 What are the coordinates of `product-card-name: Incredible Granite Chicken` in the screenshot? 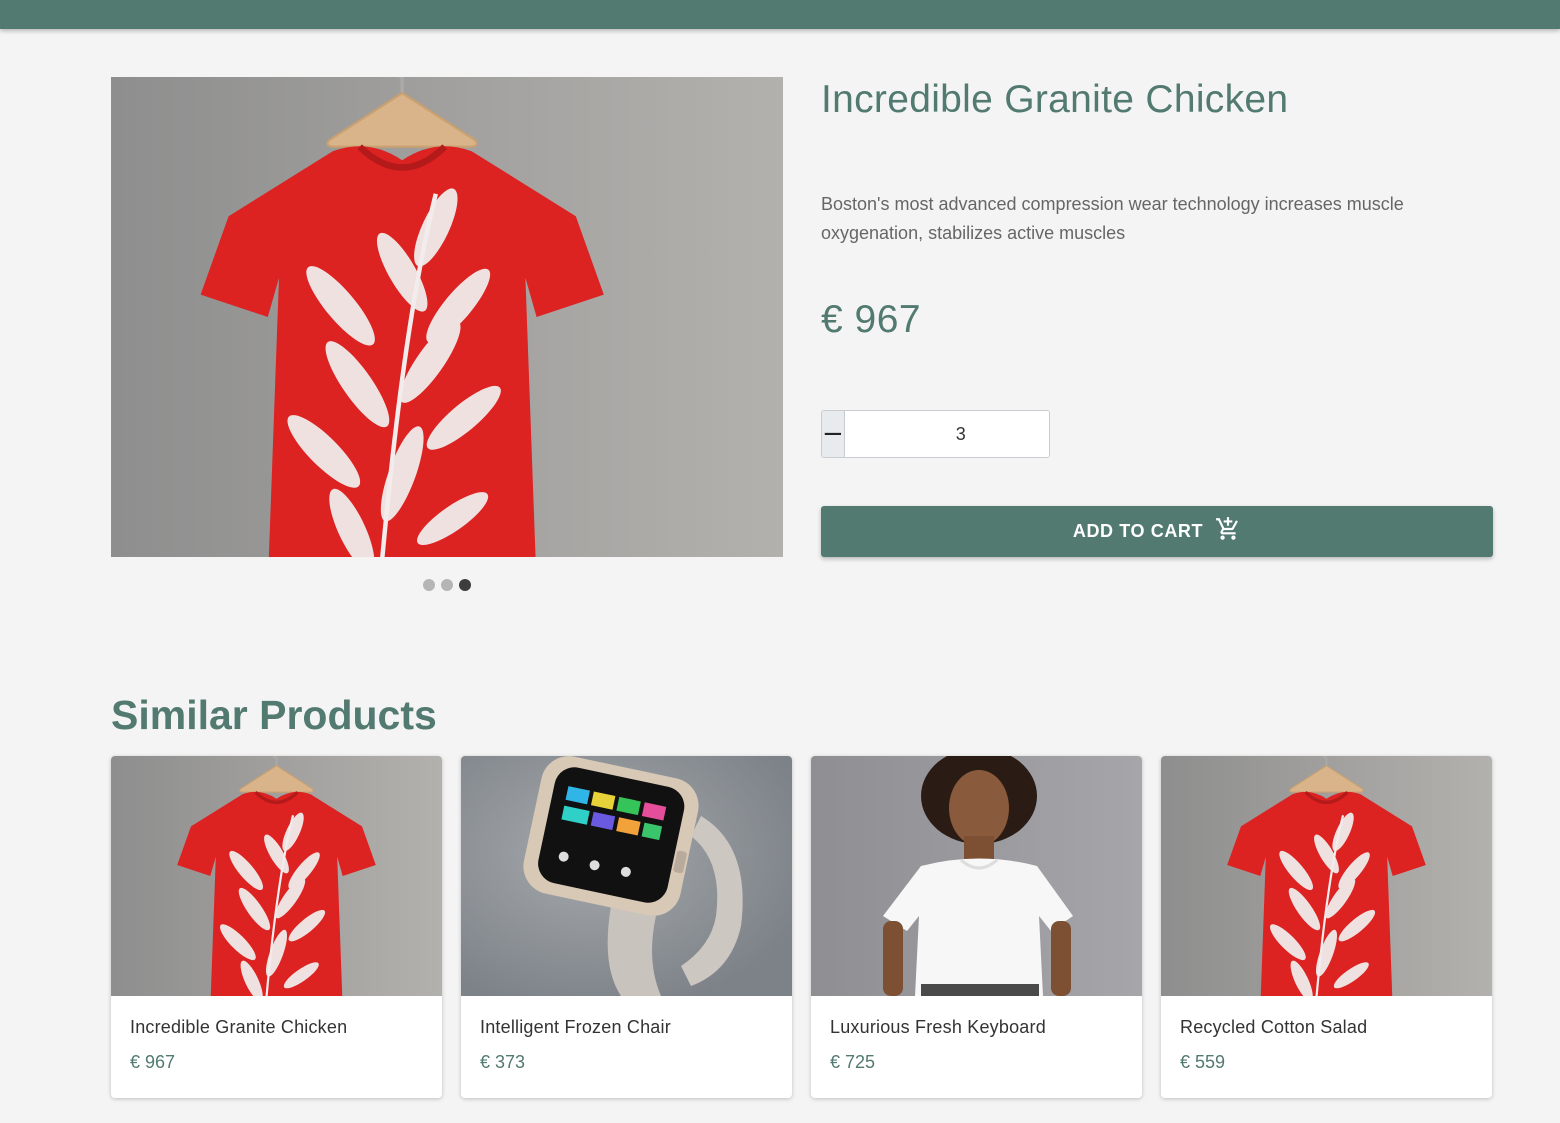 It's located at (239, 1027).